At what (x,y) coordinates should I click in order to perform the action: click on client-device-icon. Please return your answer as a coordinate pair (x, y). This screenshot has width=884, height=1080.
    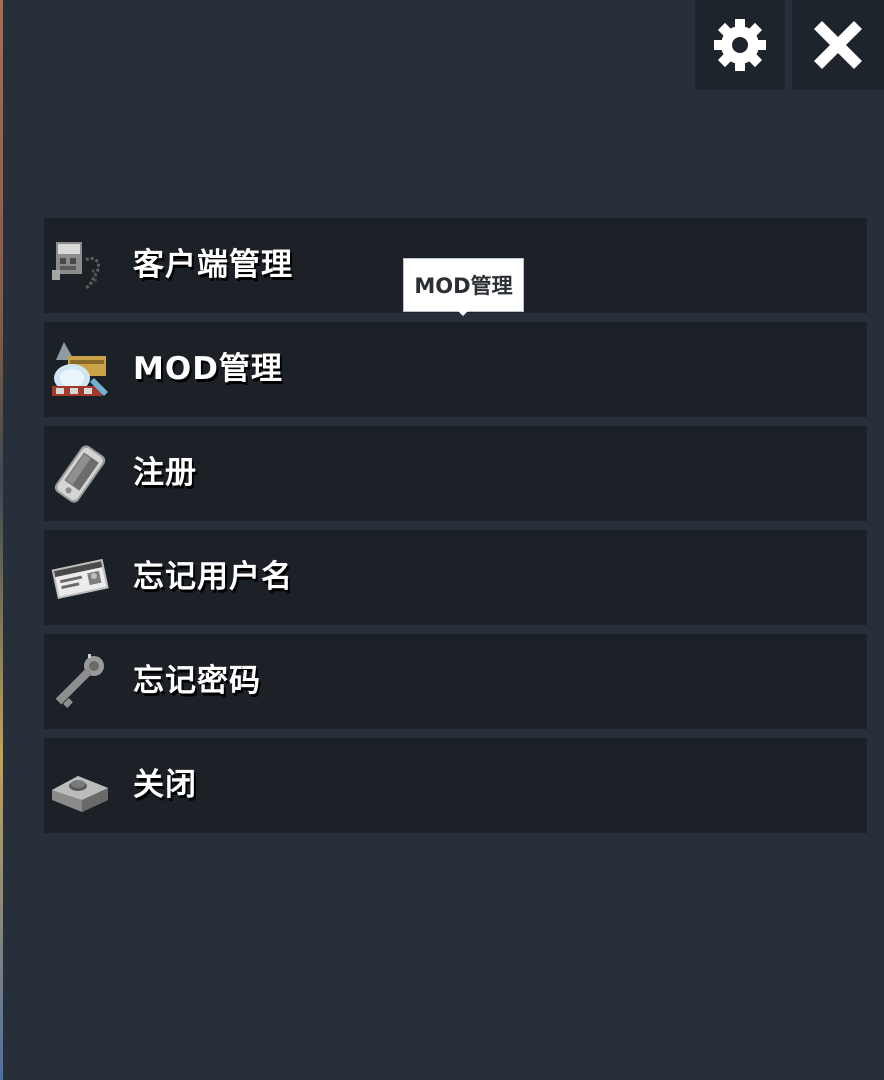
    Looking at the image, I should click on (80, 266).